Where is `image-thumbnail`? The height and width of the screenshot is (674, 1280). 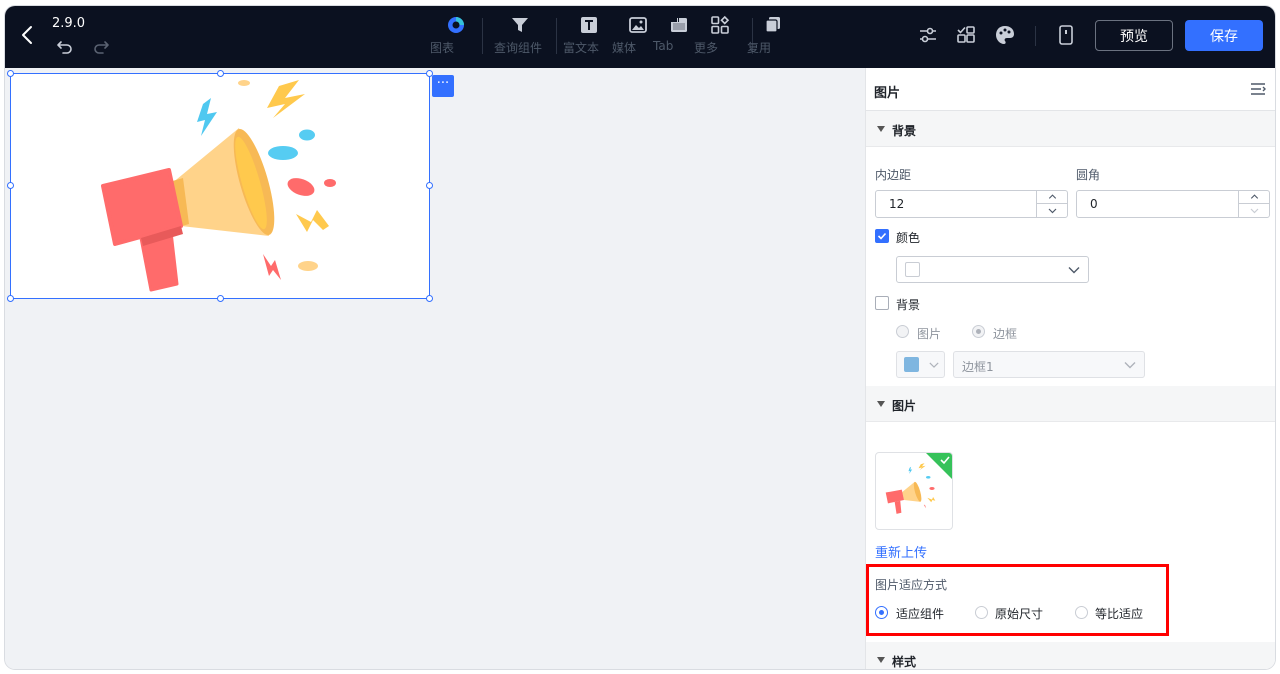
image-thumbnail is located at coordinates (914, 491).